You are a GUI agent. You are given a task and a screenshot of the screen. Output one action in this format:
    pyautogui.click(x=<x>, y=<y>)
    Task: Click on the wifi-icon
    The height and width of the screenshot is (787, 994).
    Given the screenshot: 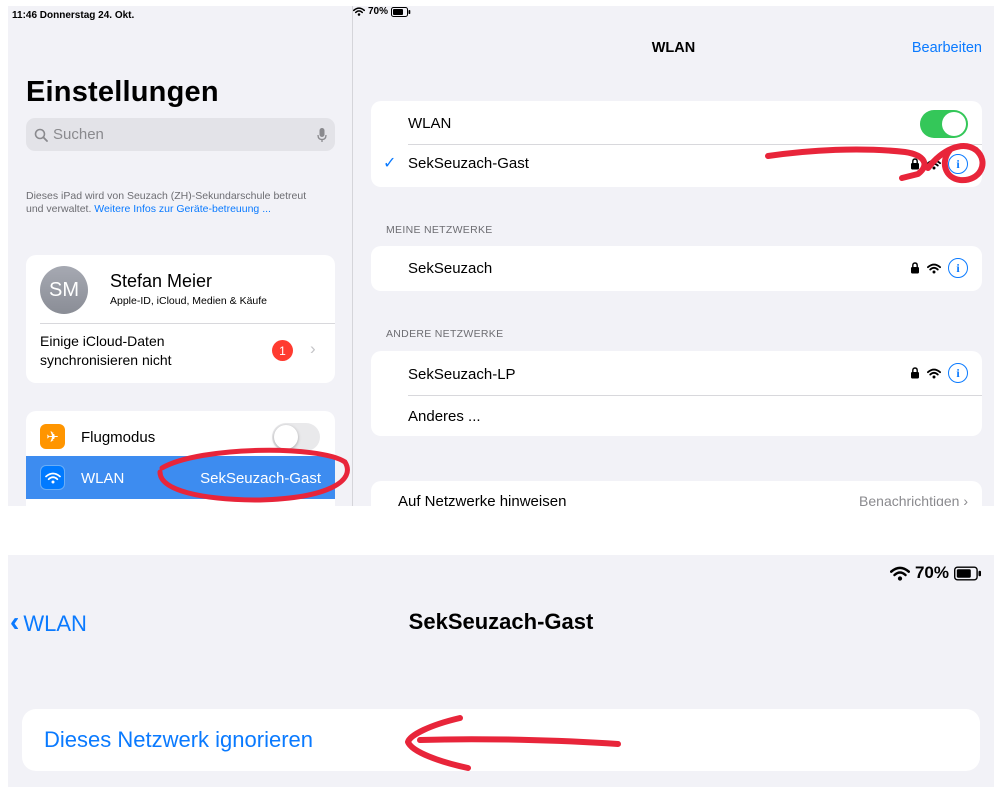 What is the action you would take?
    pyautogui.click(x=52, y=477)
    